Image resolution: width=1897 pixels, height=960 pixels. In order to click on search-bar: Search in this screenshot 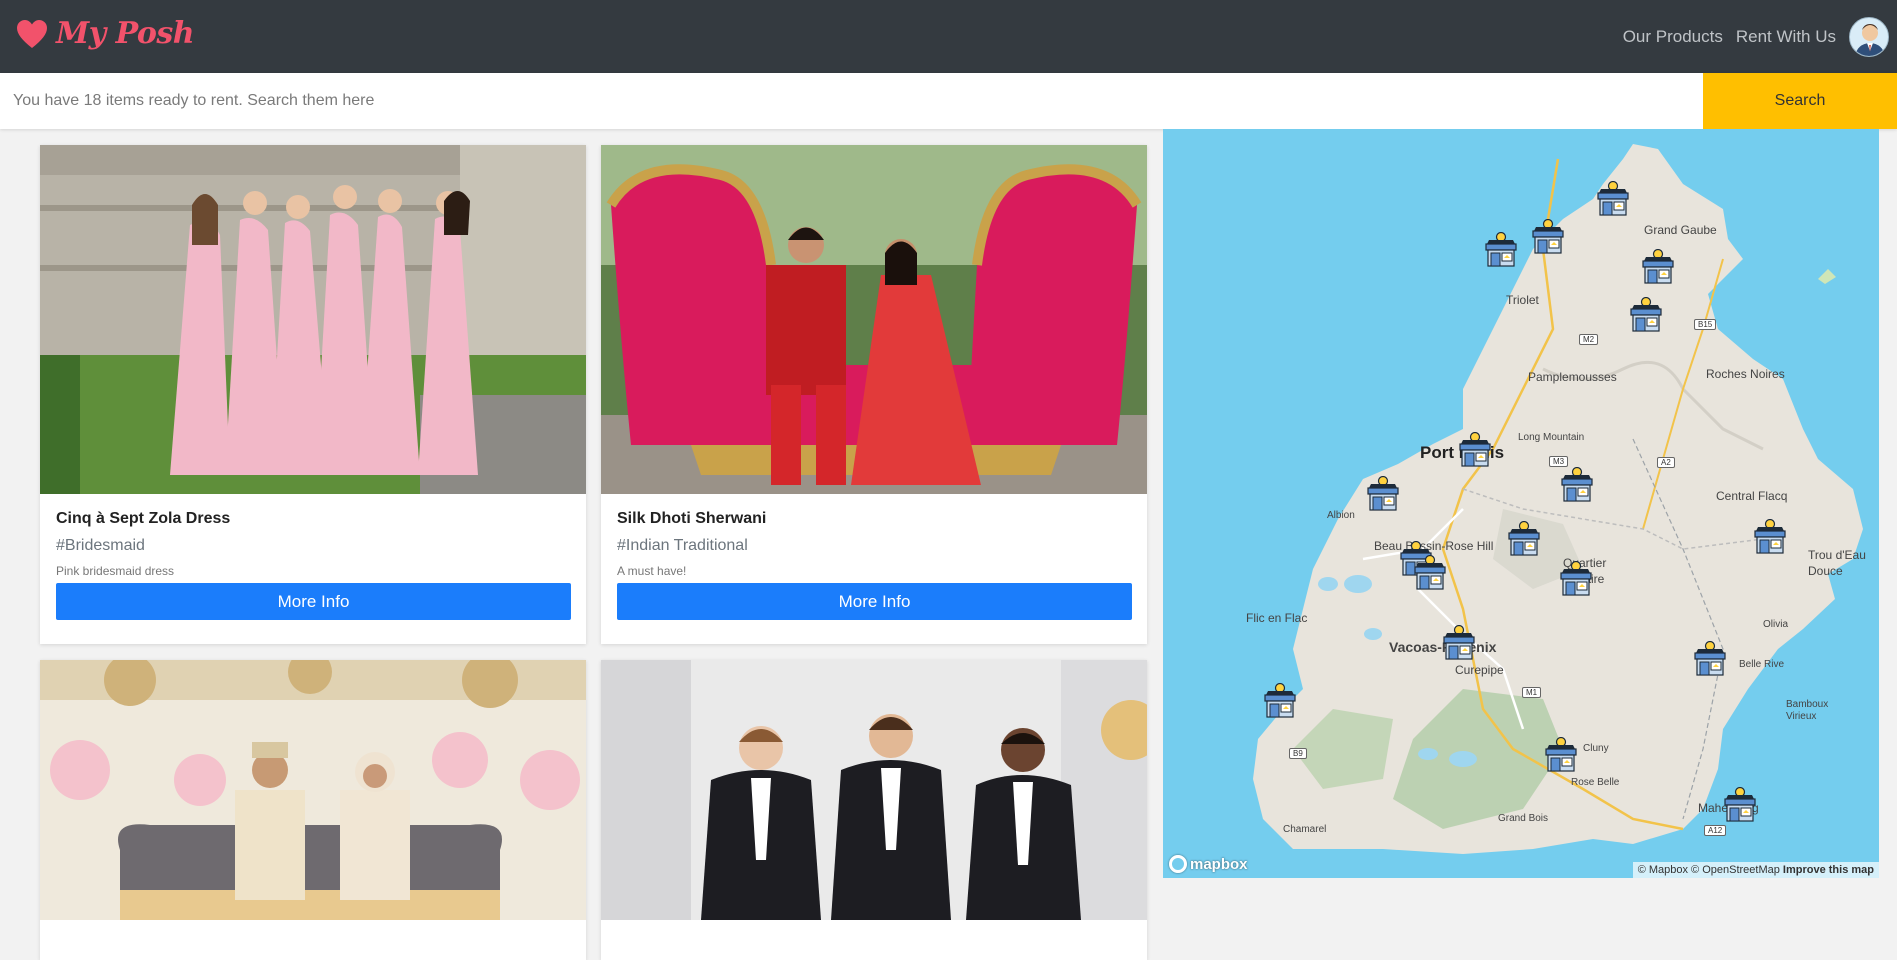, I will do `click(948, 101)`.